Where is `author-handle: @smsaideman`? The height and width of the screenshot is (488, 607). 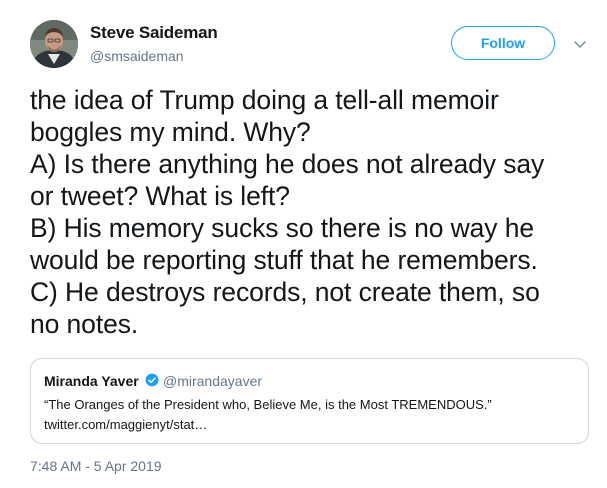 author-handle: @smsaideman is located at coordinates (137, 56).